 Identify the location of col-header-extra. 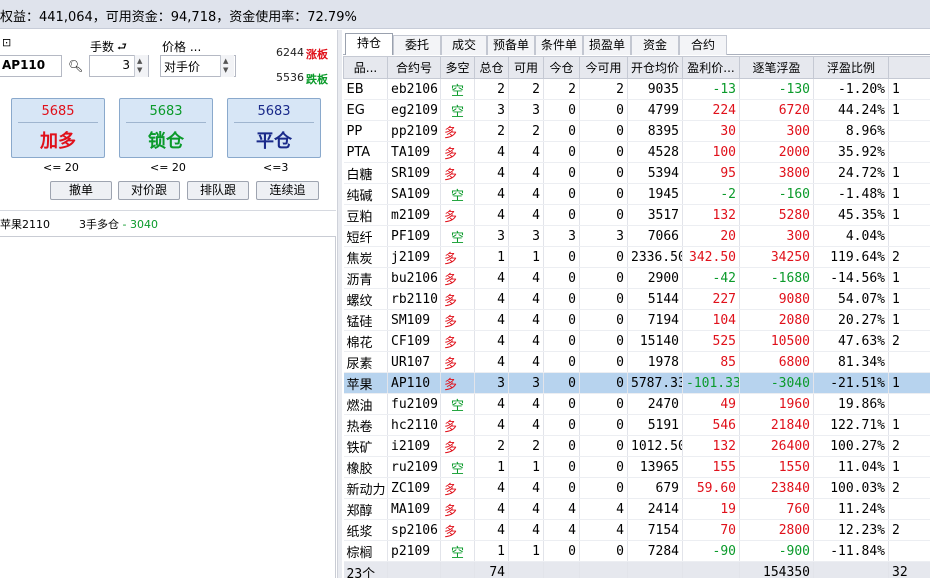
(909, 67).